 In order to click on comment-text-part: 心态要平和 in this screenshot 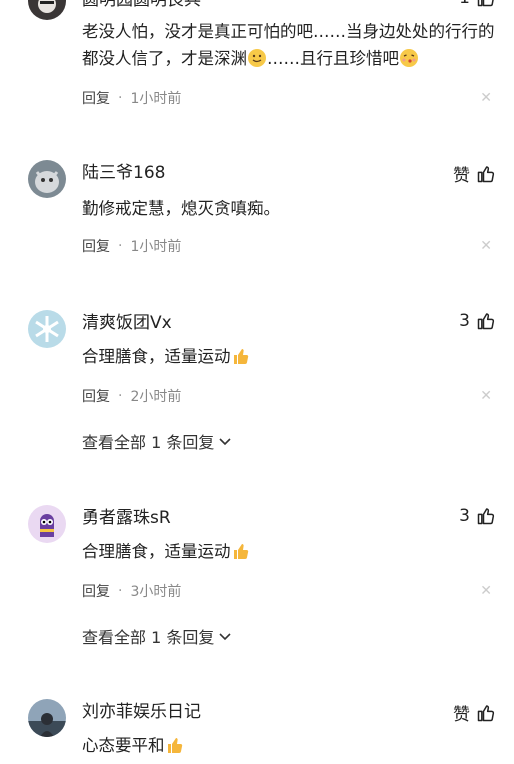, I will do `click(123, 745)`.